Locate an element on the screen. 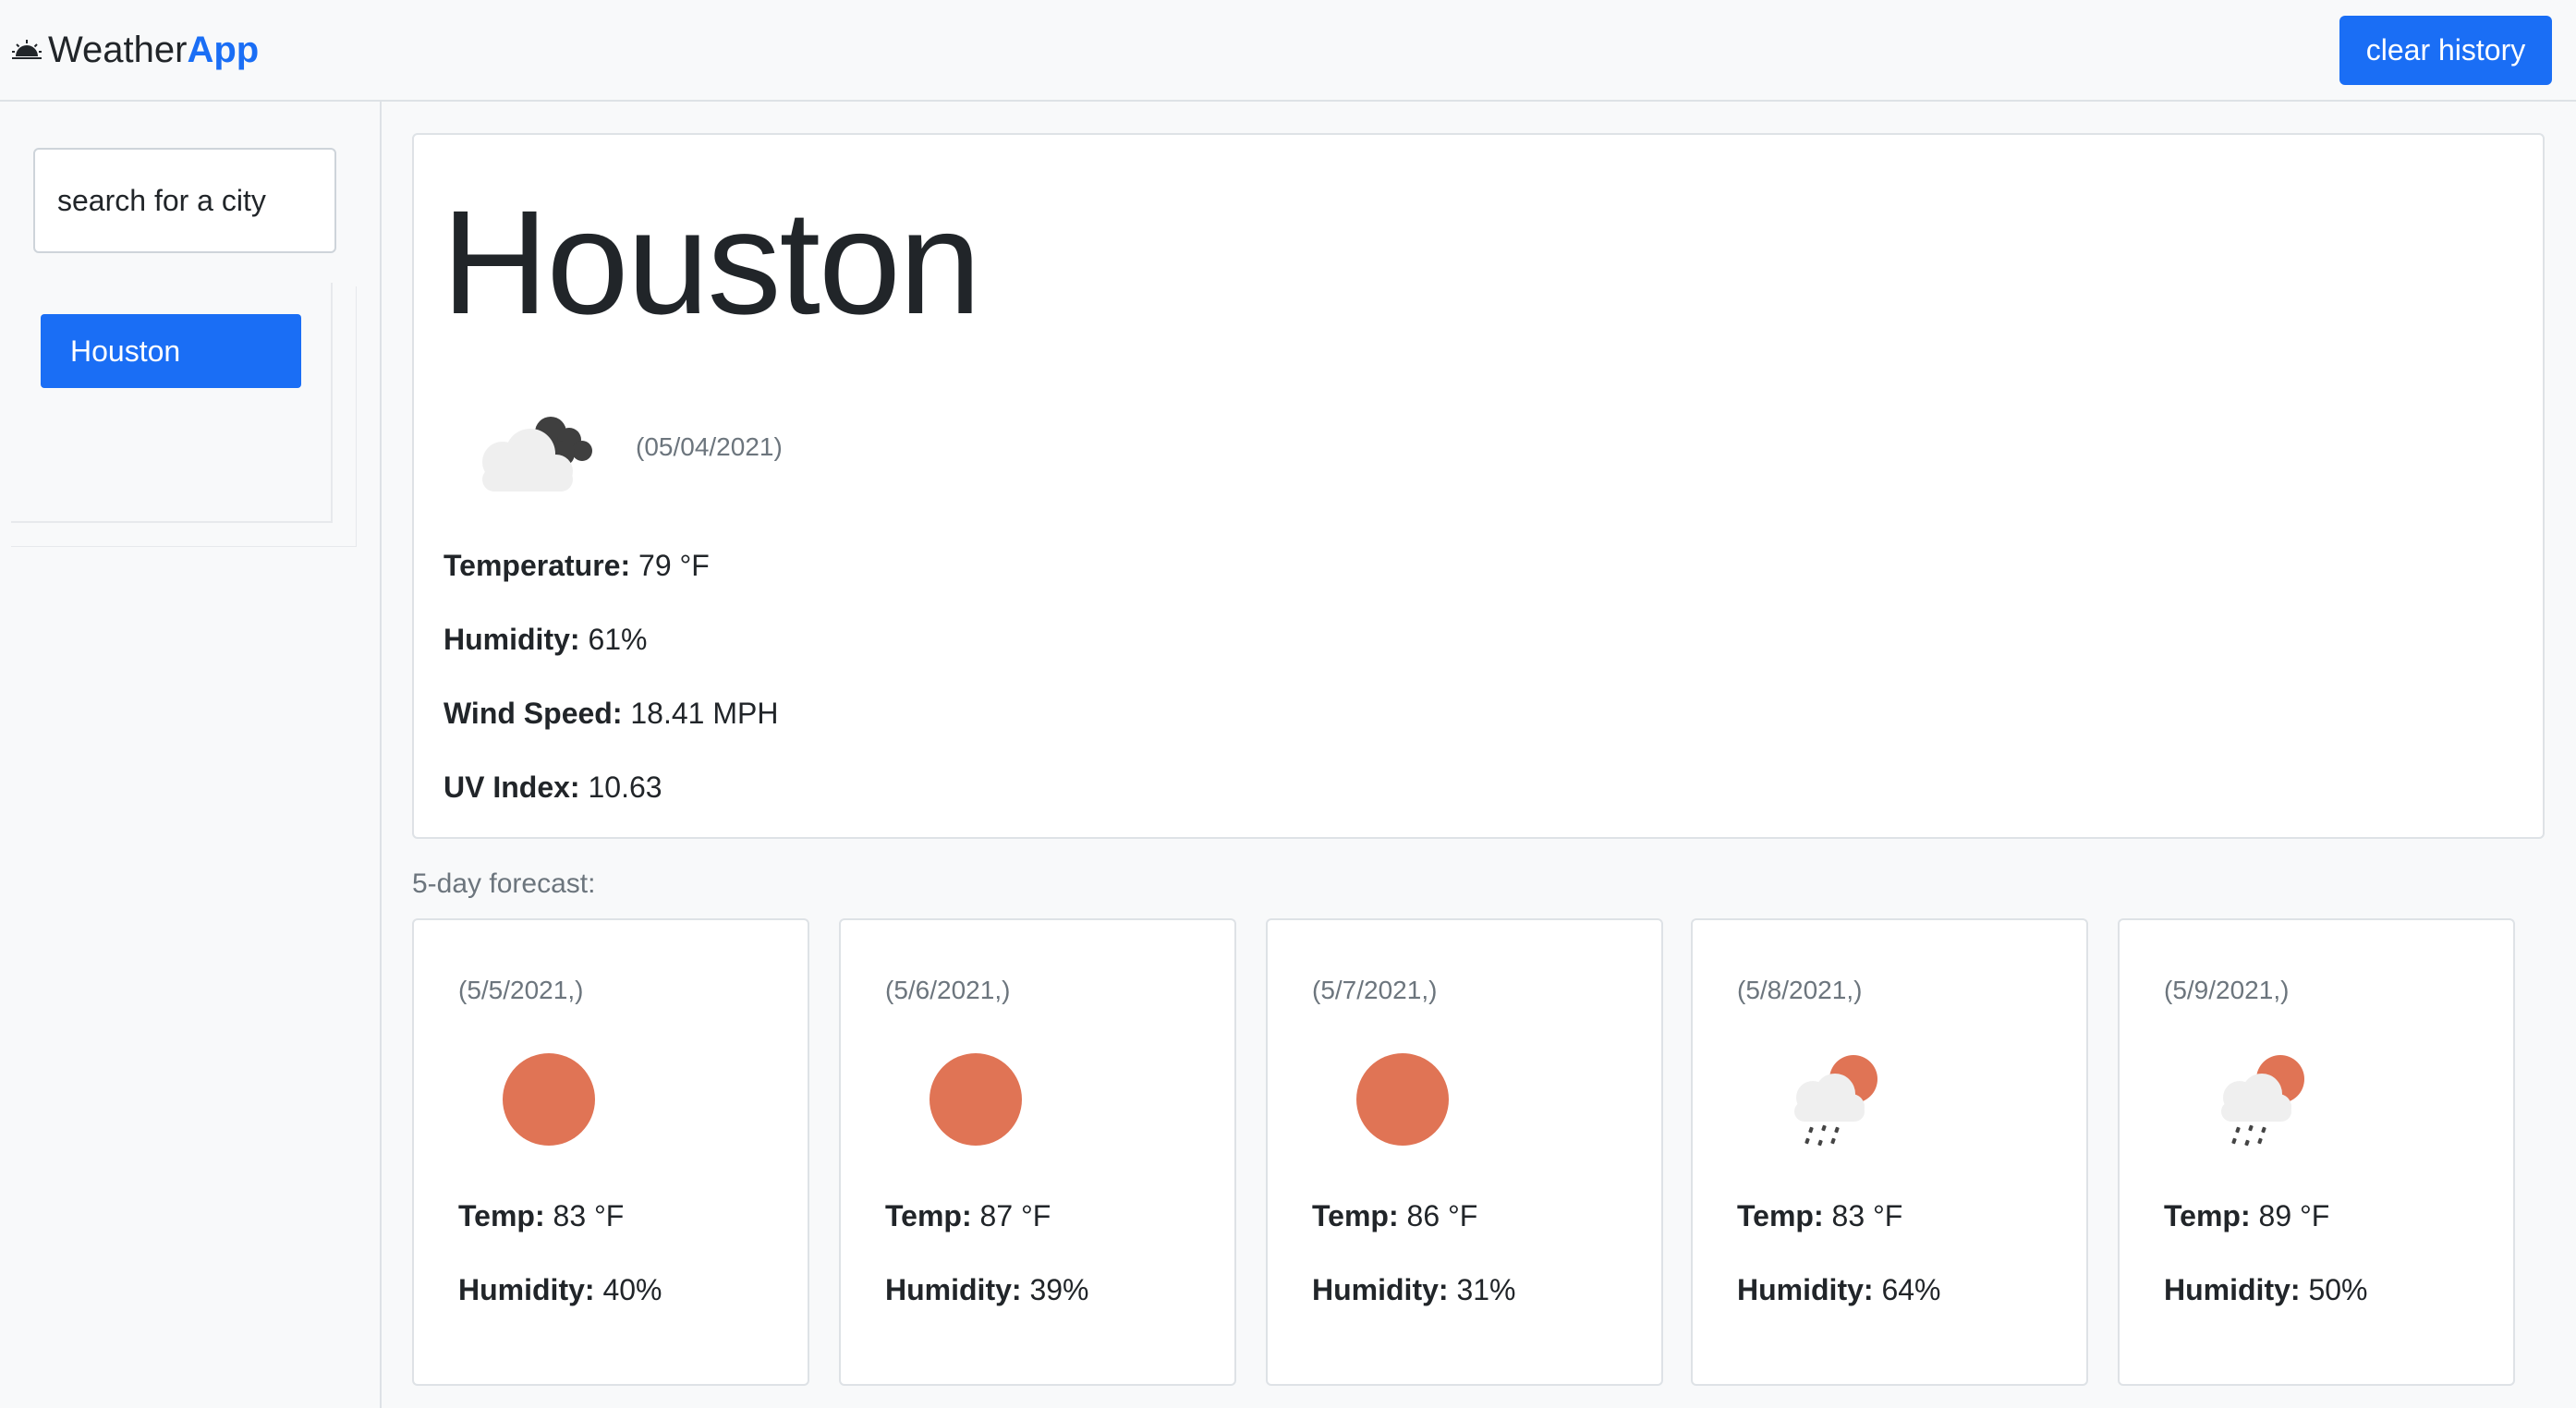 This screenshot has width=2576, height=1408. humidity-label: Humidity: is located at coordinates (512, 639).